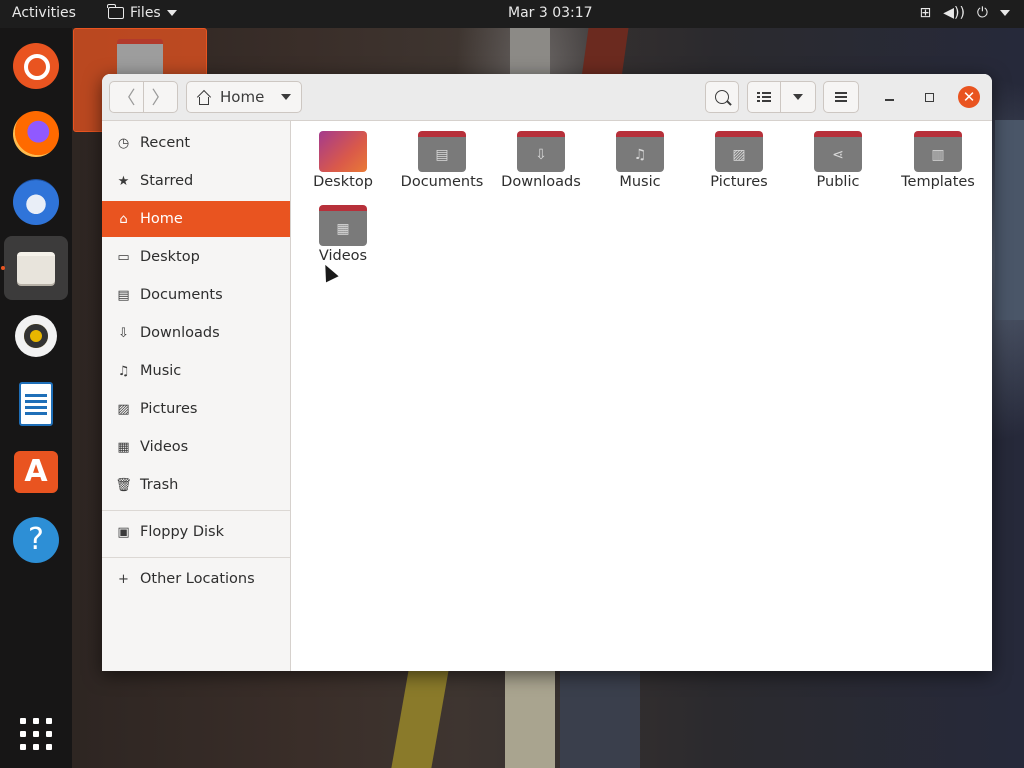 Image resolution: width=1024 pixels, height=768 pixels. I want to click on dock: A ?, so click(36, 398).